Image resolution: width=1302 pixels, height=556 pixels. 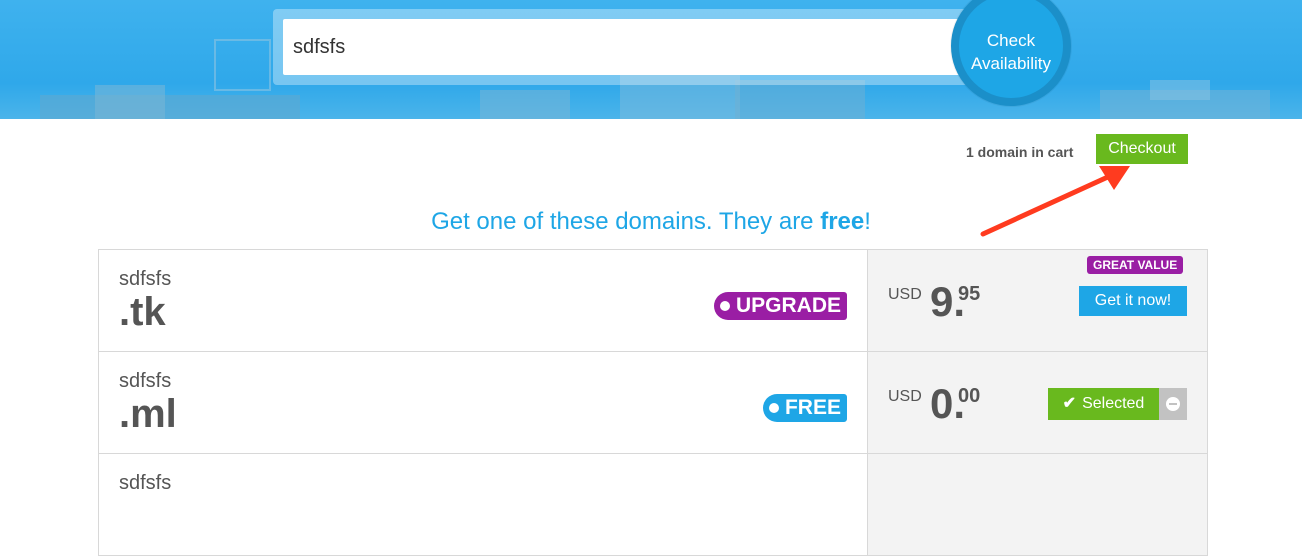 What do you see at coordinates (842, 221) in the screenshot?
I see `heading-emphasis: free` at bounding box center [842, 221].